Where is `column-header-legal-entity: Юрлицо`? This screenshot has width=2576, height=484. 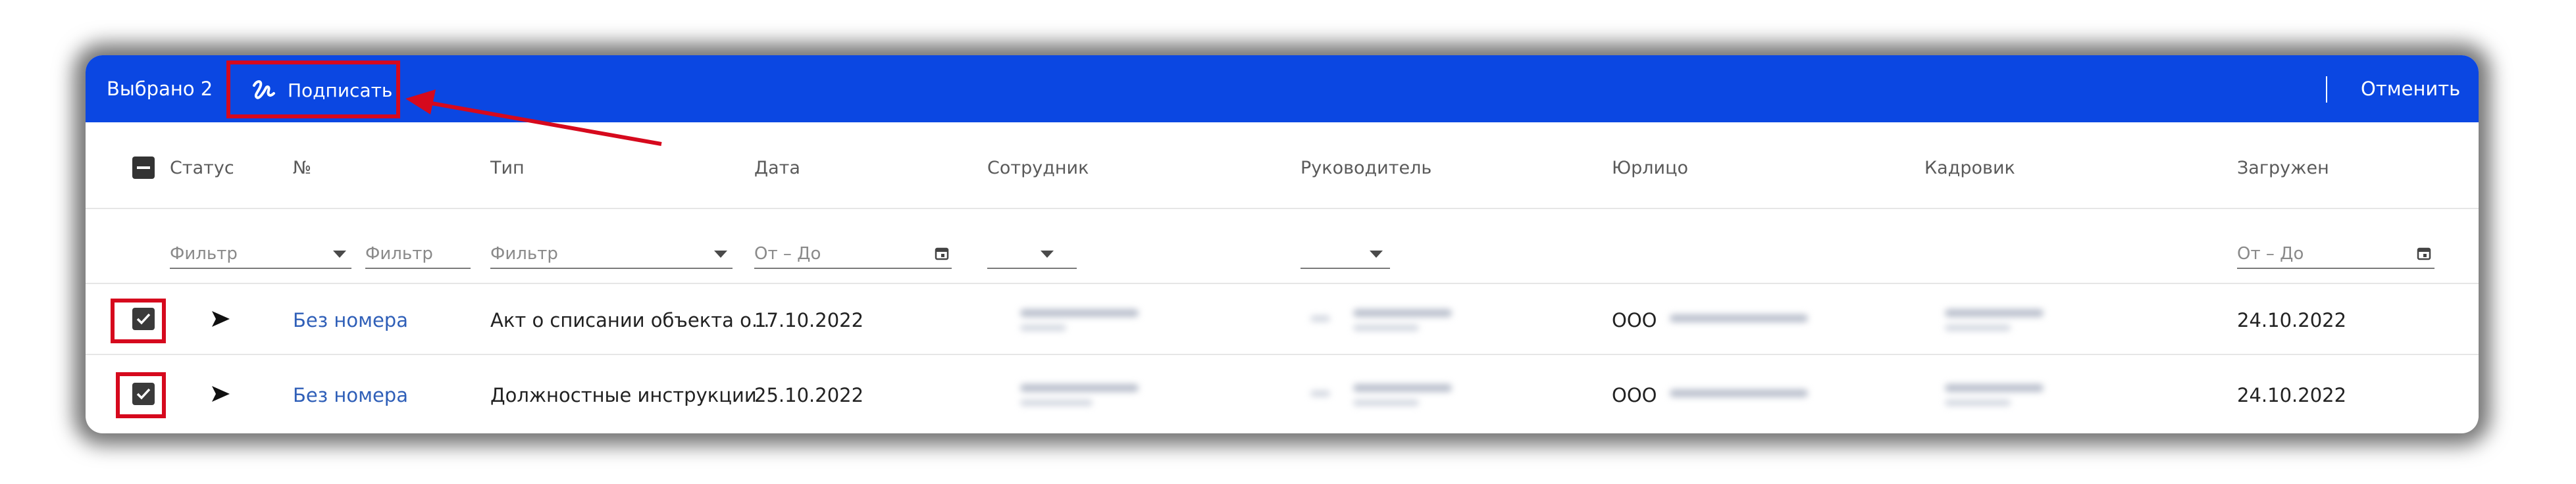
column-header-legal-entity: Юрлицо is located at coordinates (1650, 168).